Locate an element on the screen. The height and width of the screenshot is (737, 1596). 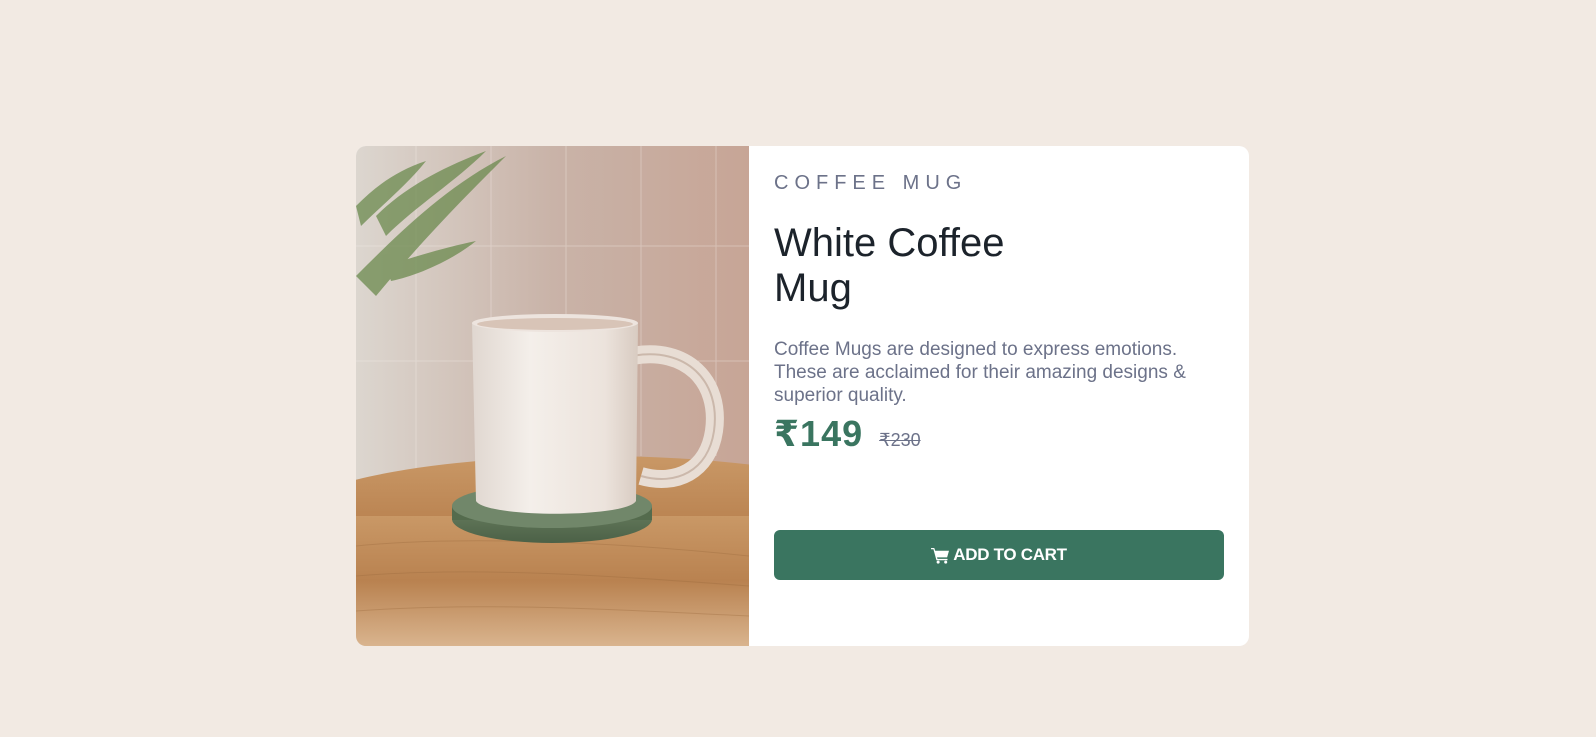
add-to-cart-button: ADD TO CART is located at coordinates (999, 555).